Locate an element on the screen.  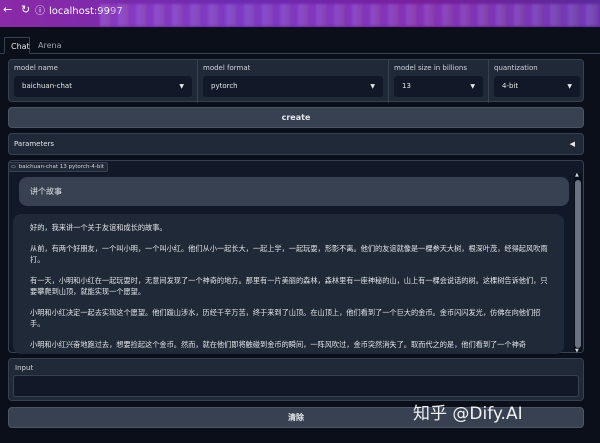
quantization-field: quantization 4-bit ▼ is located at coordinates (537, 81).